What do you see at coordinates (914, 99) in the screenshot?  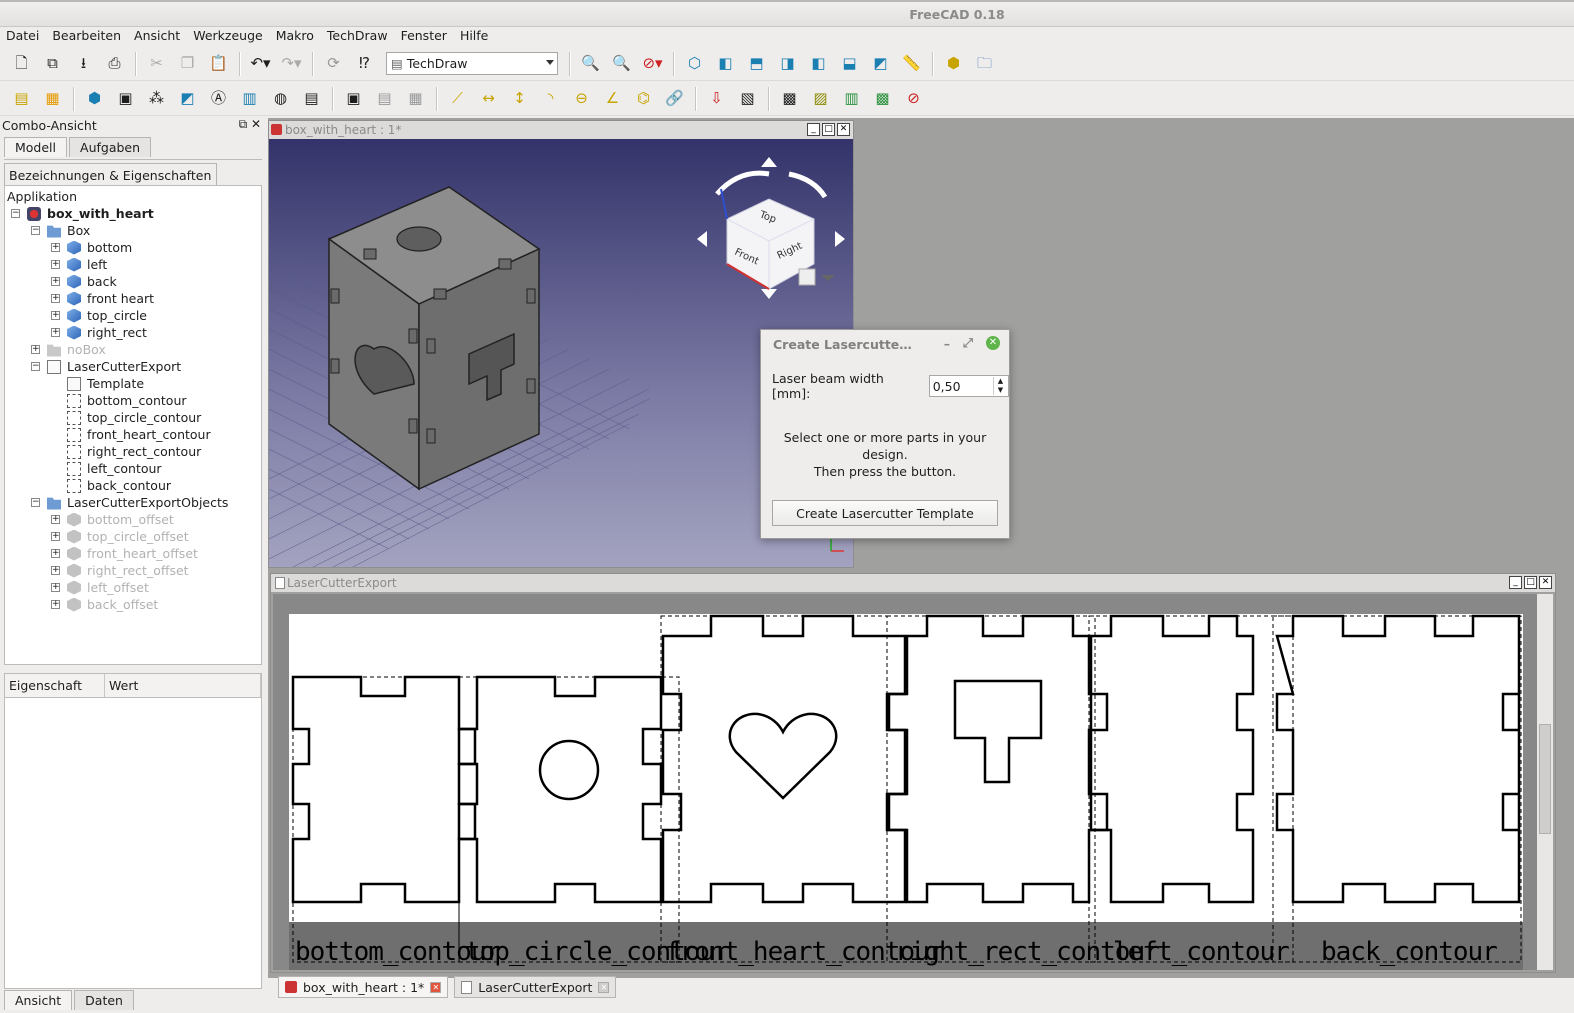 I see `stop-icon: ⊘` at bounding box center [914, 99].